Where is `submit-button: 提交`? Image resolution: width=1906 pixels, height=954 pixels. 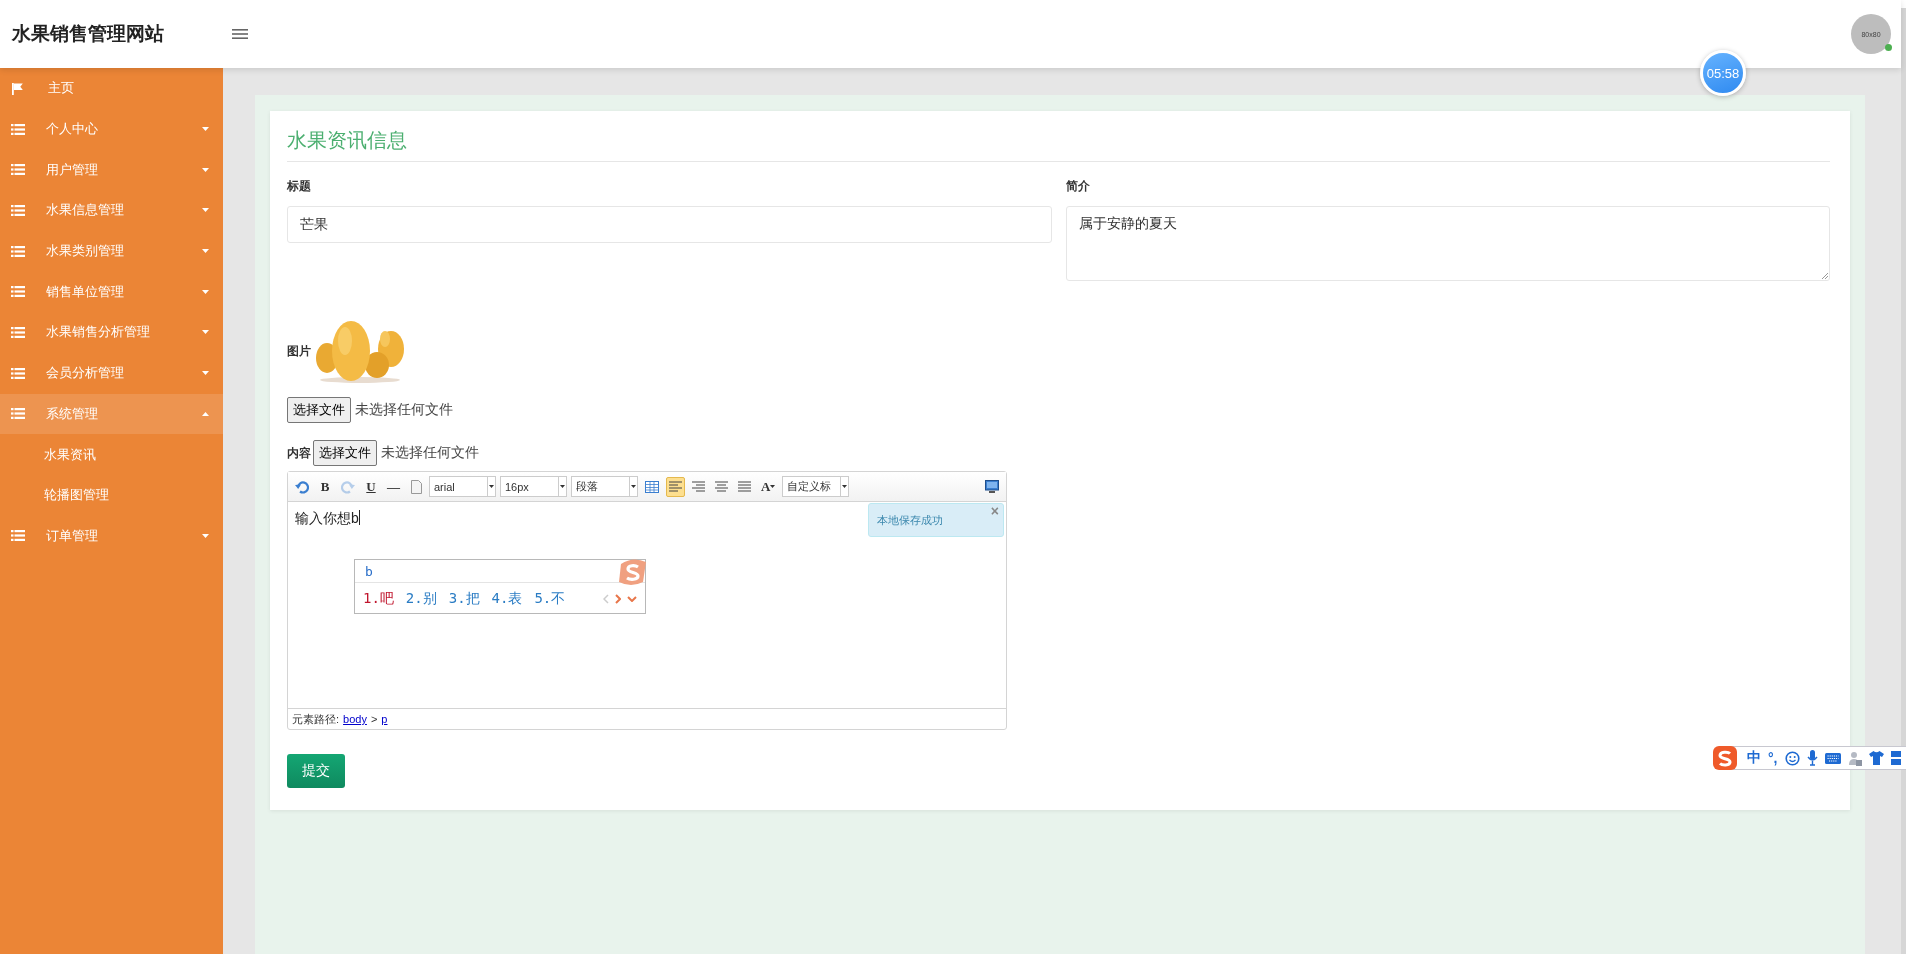 submit-button: 提交 is located at coordinates (316, 771).